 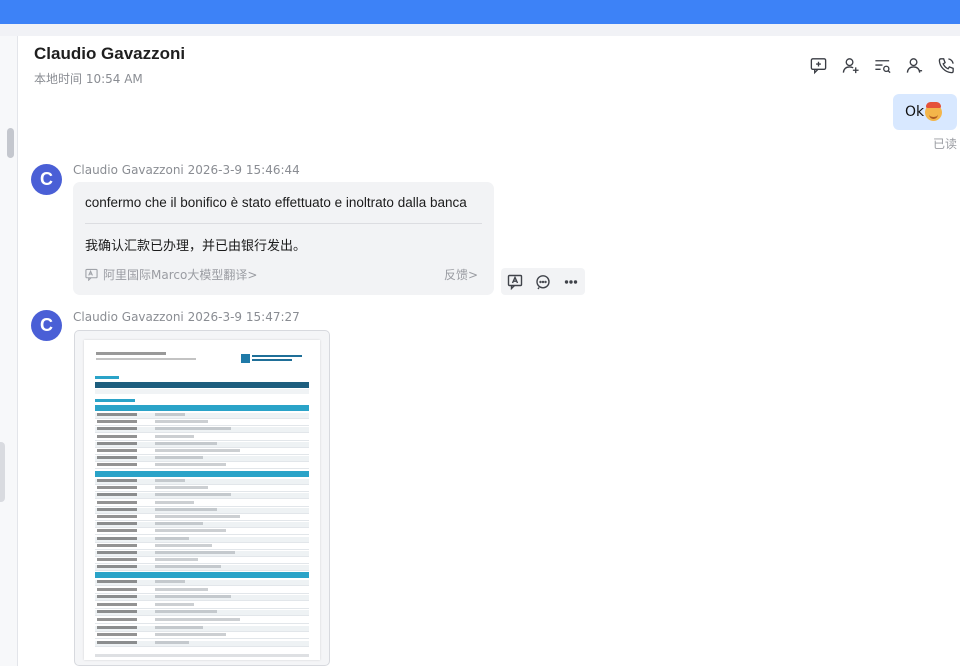 What do you see at coordinates (515, 281) in the screenshot?
I see `translate-action-icon` at bounding box center [515, 281].